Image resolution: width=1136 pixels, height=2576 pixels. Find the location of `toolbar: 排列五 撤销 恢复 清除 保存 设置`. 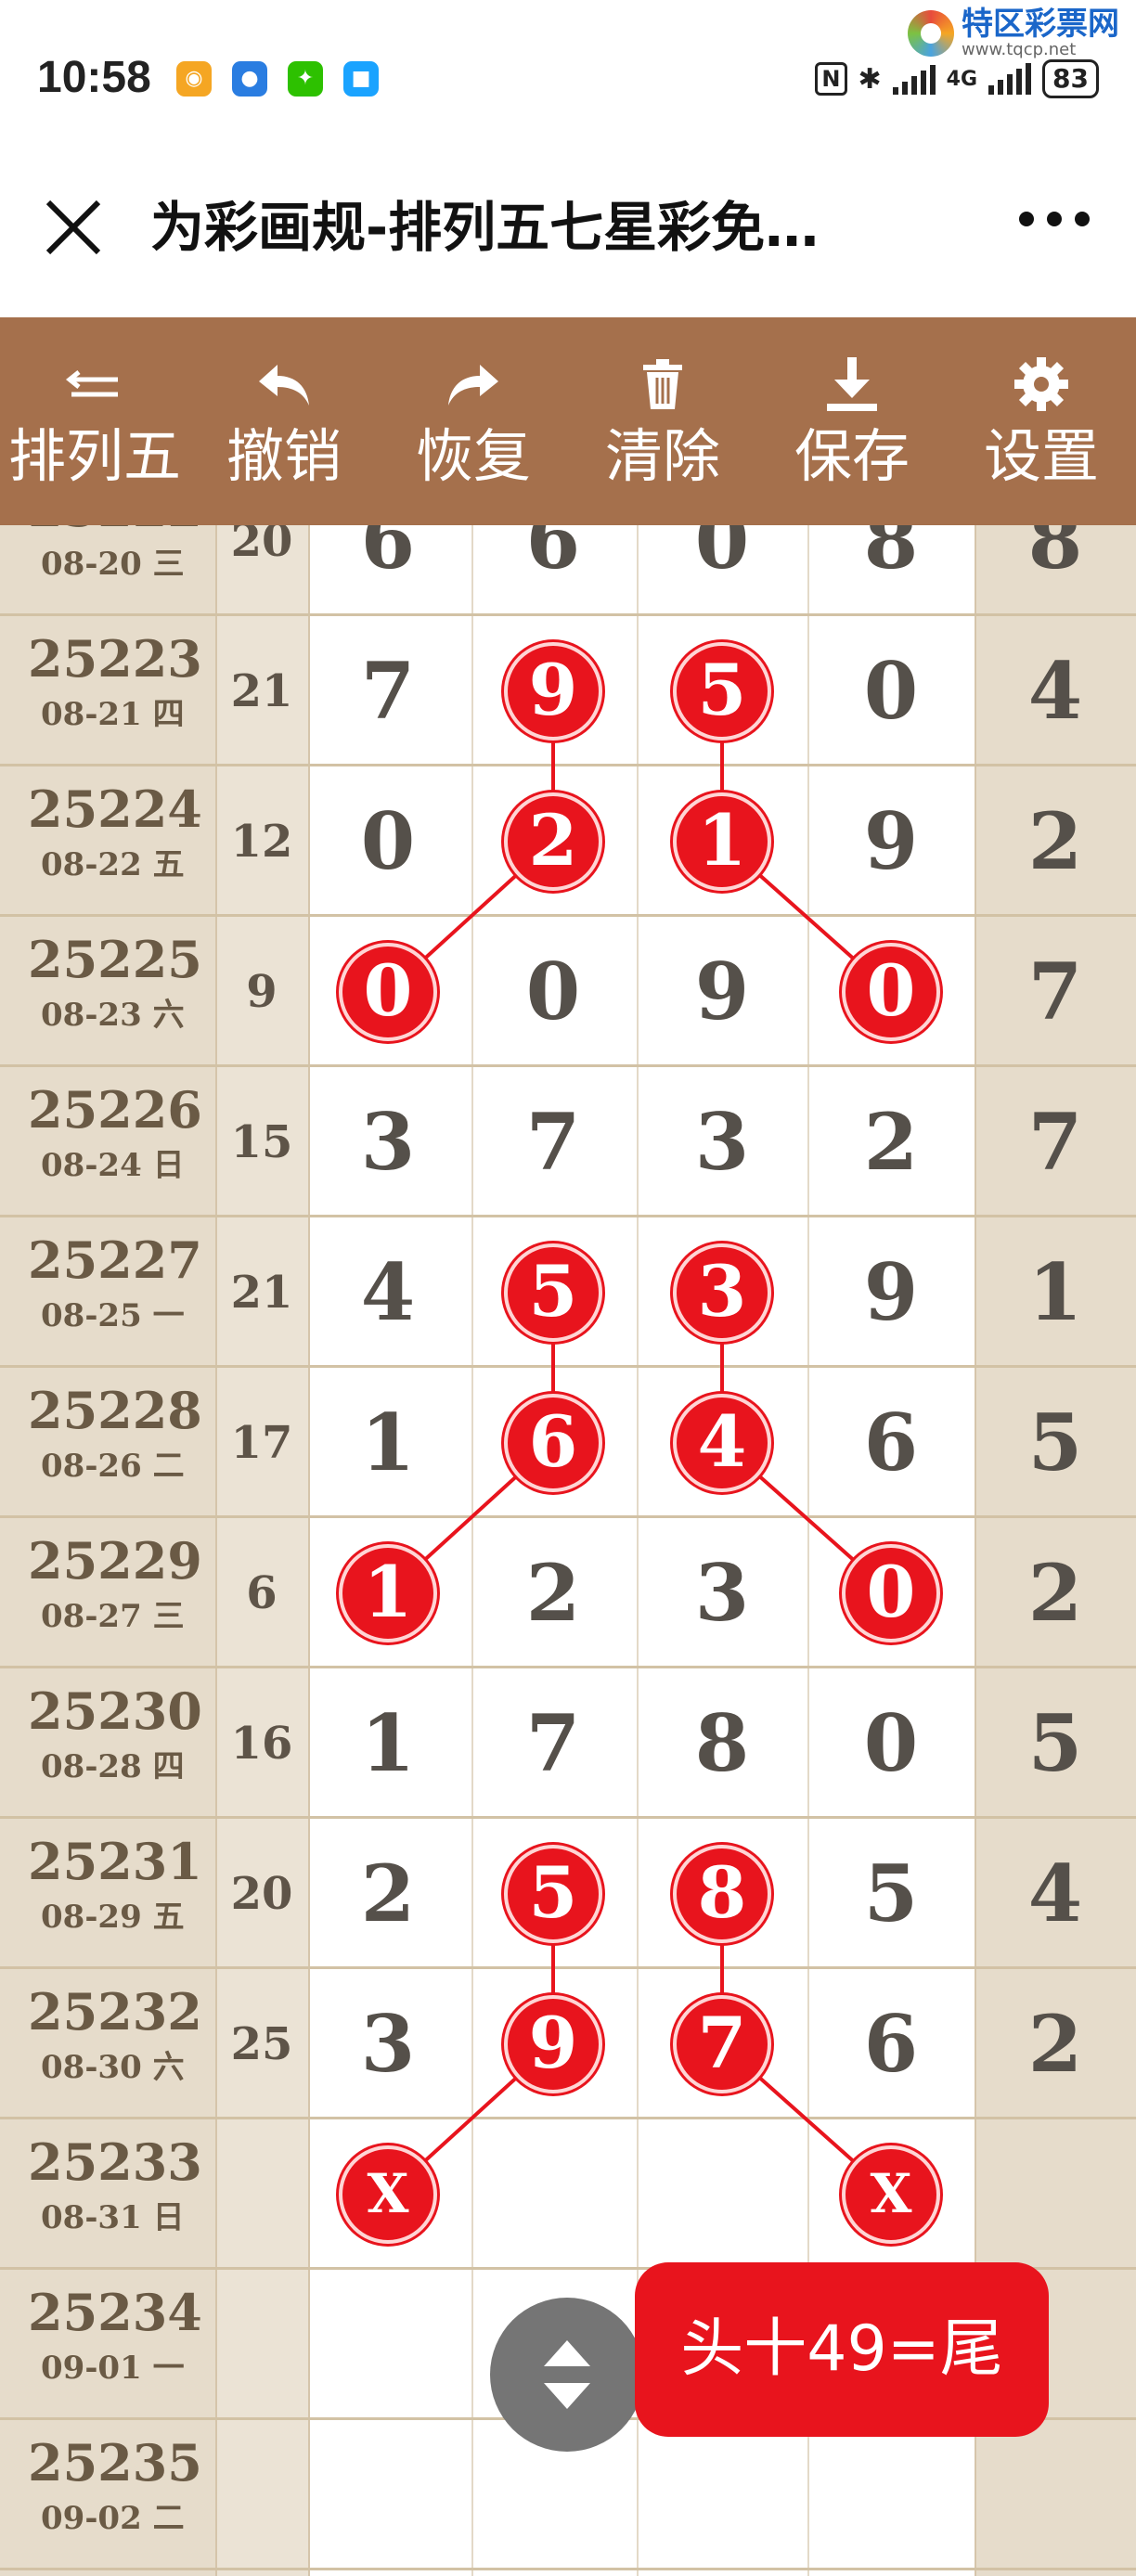

toolbar: 排列五 撤销 恢复 清除 保存 设置 is located at coordinates (568, 421).